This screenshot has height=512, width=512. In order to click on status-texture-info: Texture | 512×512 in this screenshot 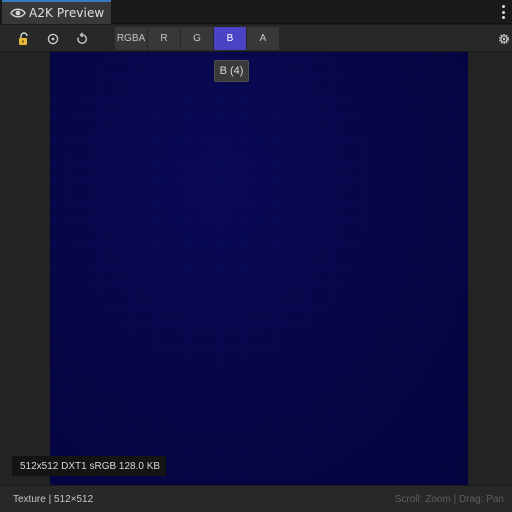, I will do `click(53, 499)`.